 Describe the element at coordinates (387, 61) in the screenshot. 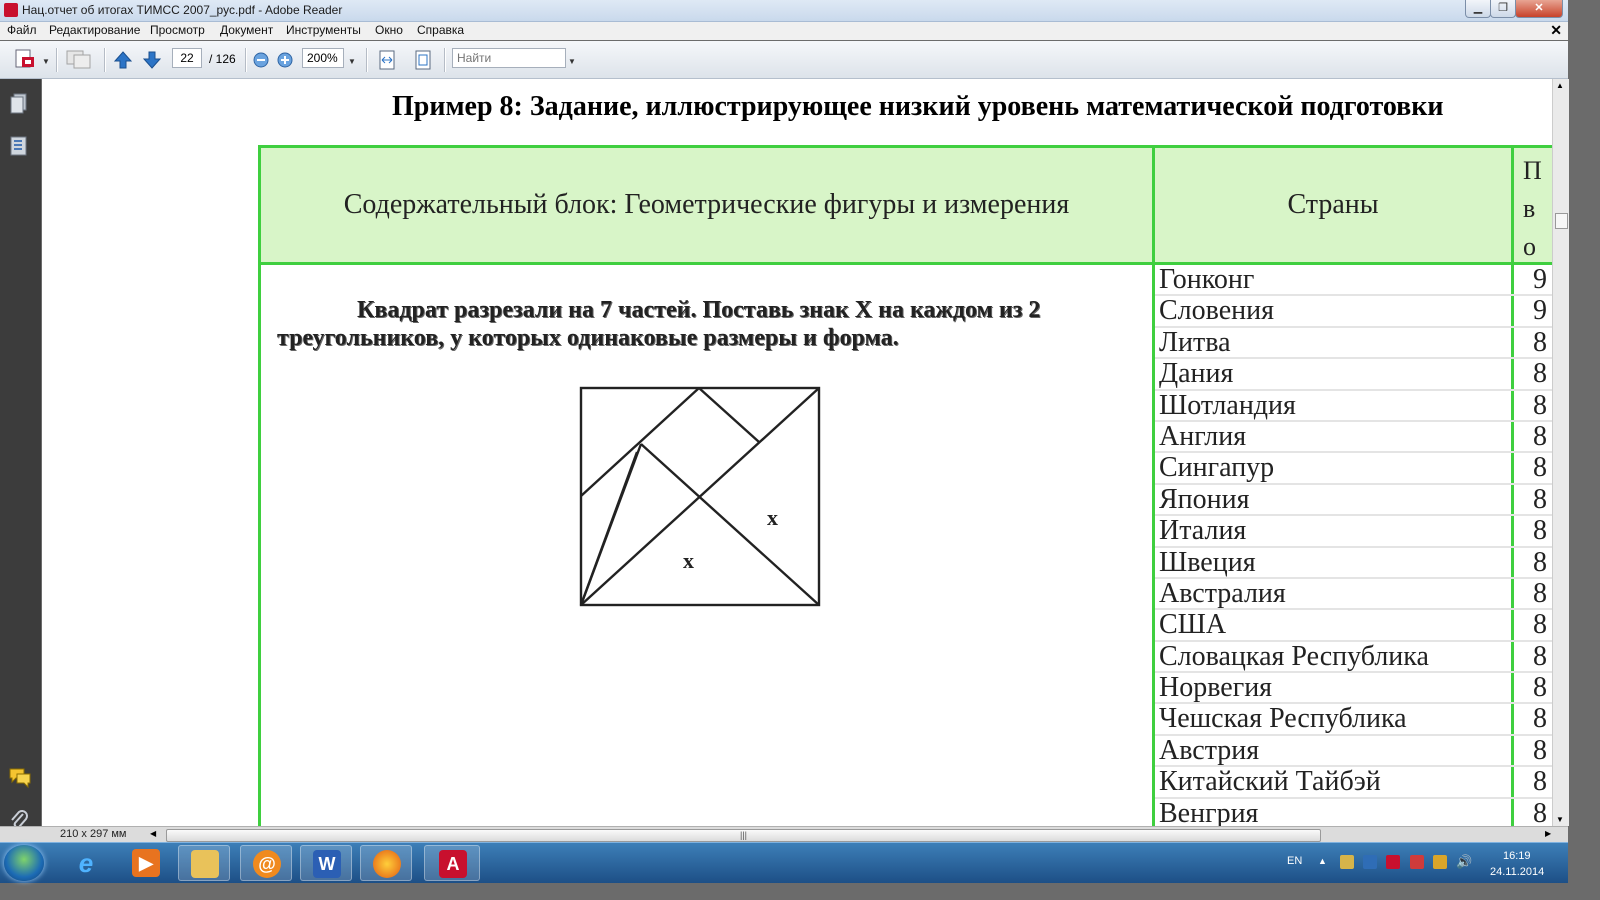

I see `fit-width-button` at that location.